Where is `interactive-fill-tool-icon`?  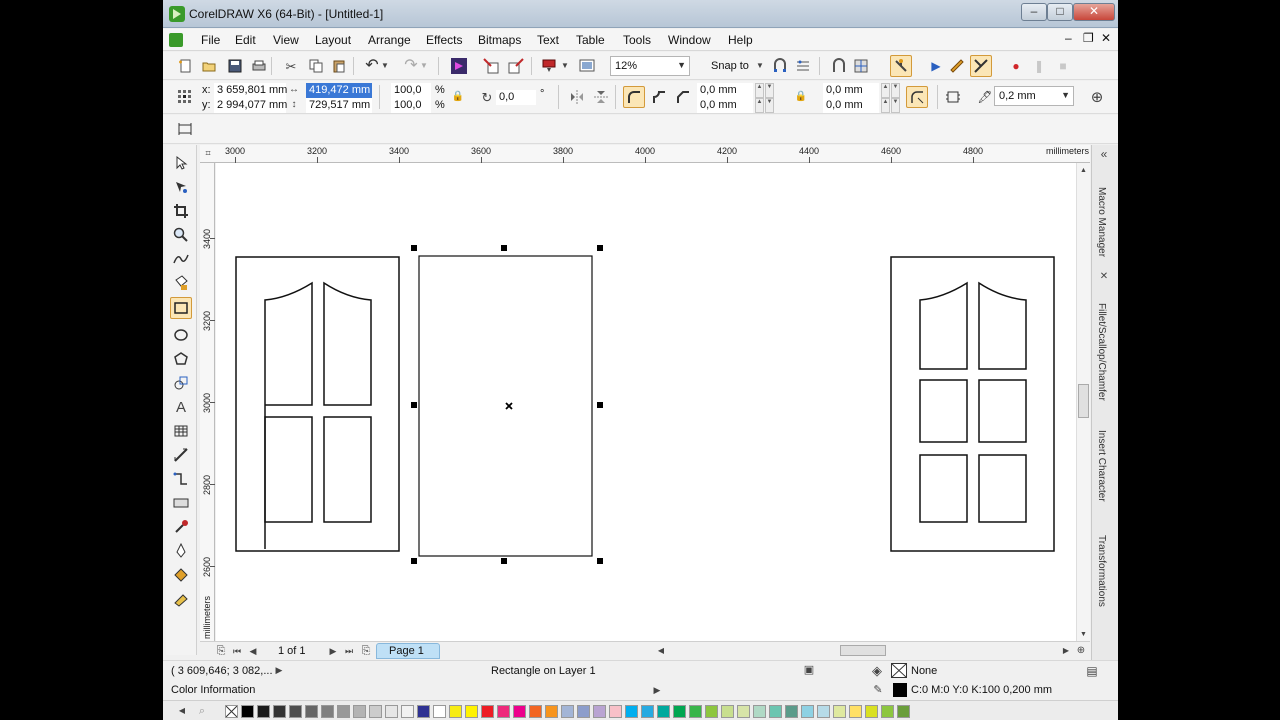 interactive-fill-tool-icon is located at coordinates (181, 599).